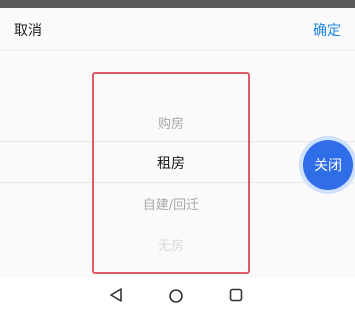 This screenshot has width=355, height=315. I want to click on header-divider, so click(177, 50).